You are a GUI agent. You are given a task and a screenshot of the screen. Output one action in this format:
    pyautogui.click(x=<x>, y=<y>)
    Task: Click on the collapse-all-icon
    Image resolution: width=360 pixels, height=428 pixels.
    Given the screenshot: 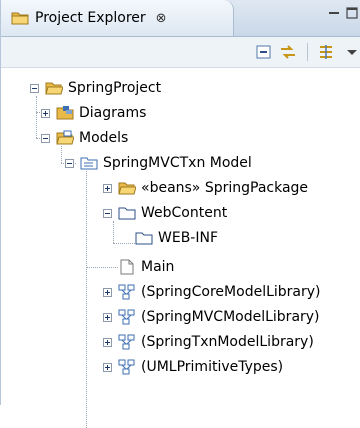 What is the action you would take?
    pyautogui.click(x=264, y=52)
    